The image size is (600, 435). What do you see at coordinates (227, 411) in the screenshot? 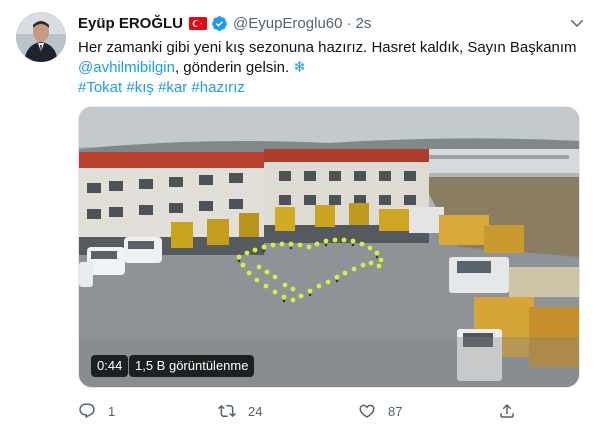
I see `retweet-icon` at bounding box center [227, 411].